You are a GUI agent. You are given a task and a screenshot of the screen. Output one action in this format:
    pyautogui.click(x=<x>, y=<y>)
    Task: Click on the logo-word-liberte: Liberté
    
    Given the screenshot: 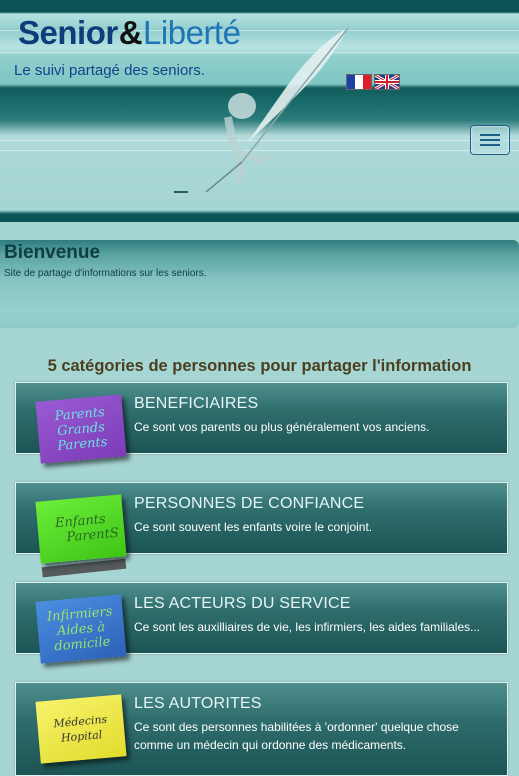 What is the action you would take?
    pyautogui.click(x=192, y=32)
    